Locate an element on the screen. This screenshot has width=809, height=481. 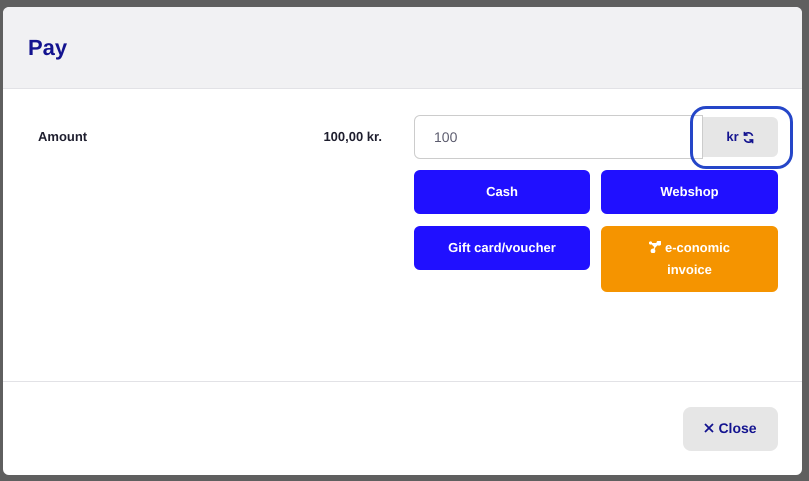
amount-label: Amount is located at coordinates (63, 137).